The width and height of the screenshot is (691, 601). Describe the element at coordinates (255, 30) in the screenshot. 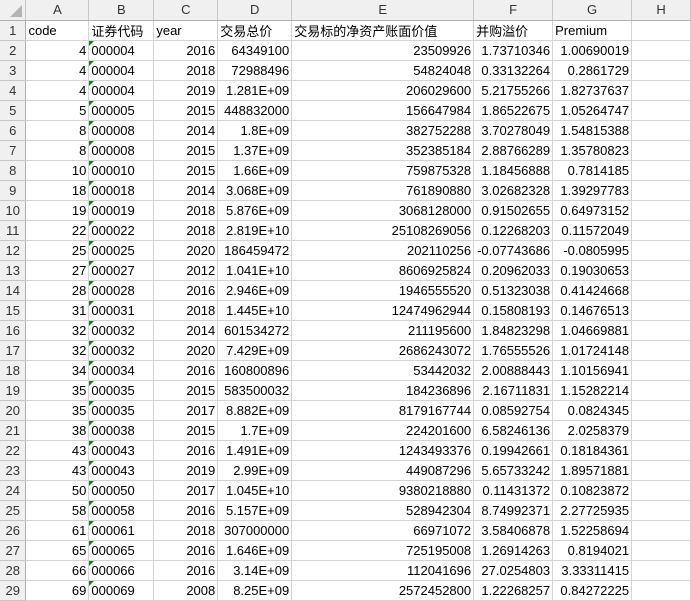

I see `header-cell-d: 交易总价` at that location.